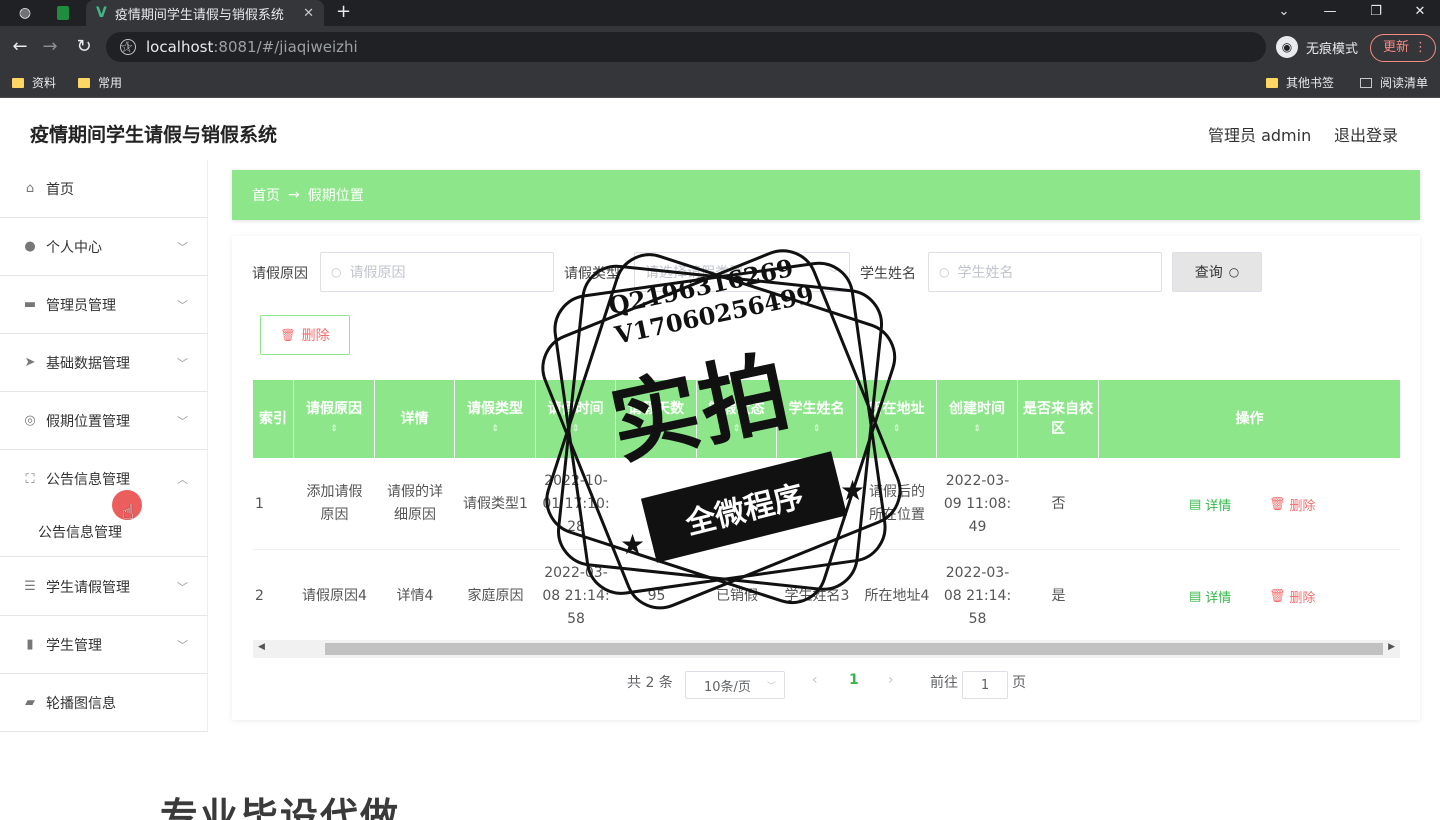 Image resolution: width=1440 pixels, height=820 pixels. What do you see at coordinates (495, 419) in the screenshot?
I see `col-header-type: 请假类型 ⇕` at bounding box center [495, 419].